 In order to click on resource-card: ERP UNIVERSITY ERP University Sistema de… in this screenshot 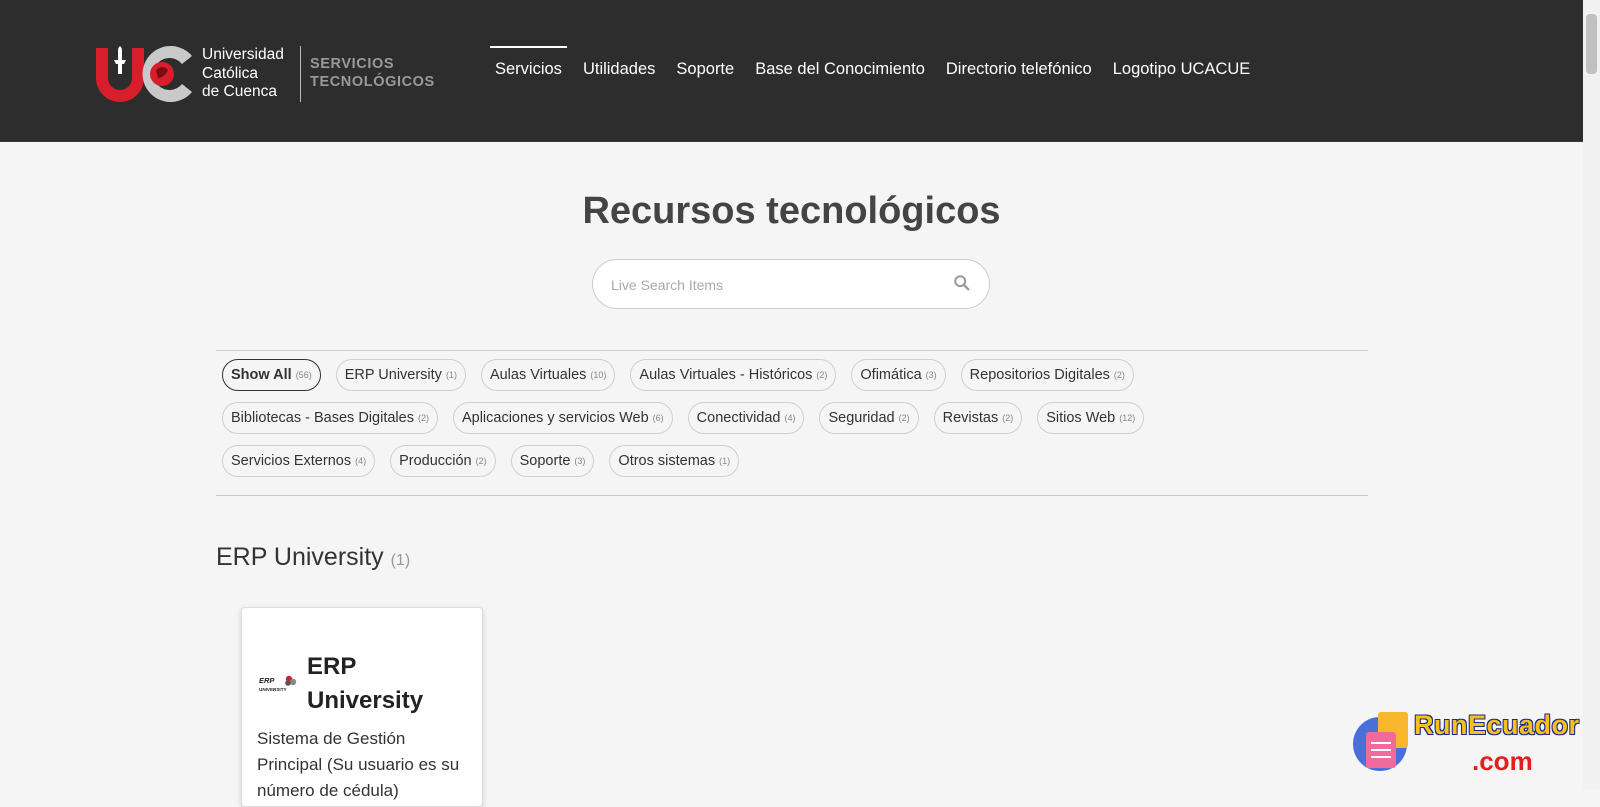, I will do `click(362, 707)`.